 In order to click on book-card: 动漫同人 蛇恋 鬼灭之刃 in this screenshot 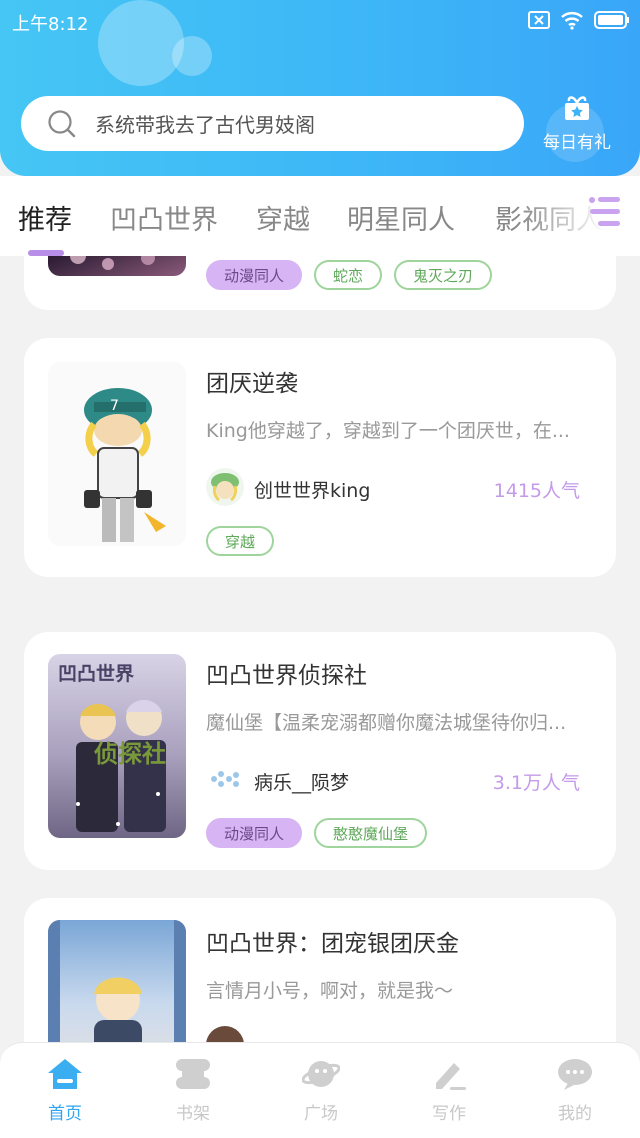, I will do `click(320, 283)`.